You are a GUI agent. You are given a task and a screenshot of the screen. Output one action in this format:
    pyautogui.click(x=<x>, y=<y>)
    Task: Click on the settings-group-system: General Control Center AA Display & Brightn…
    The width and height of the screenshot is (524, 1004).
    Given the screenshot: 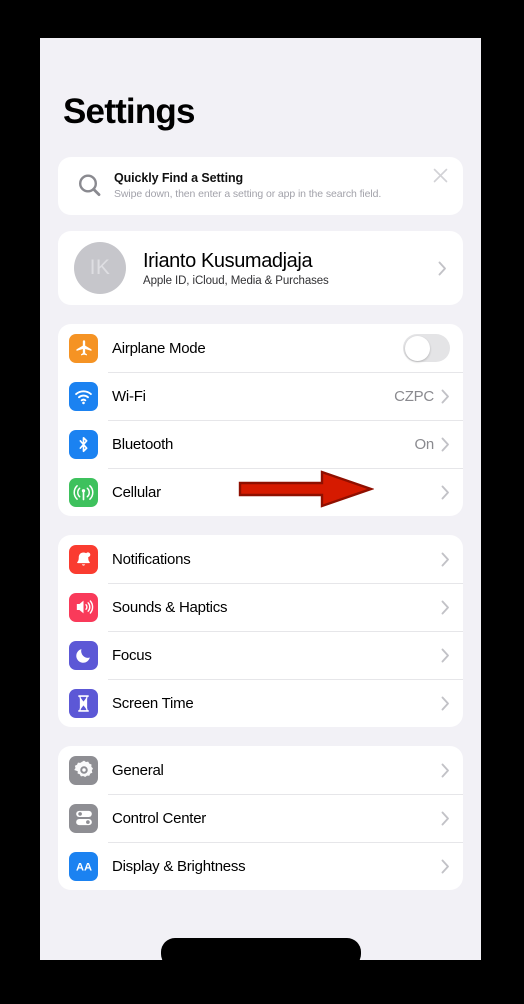 What is the action you would take?
    pyautogui.click(x=260, y=818)
    